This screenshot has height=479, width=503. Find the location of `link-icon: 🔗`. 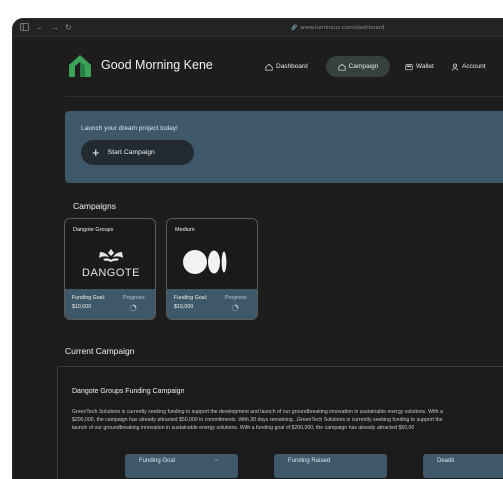

link-icon: 🔗 is located at coordinates (294, 28).